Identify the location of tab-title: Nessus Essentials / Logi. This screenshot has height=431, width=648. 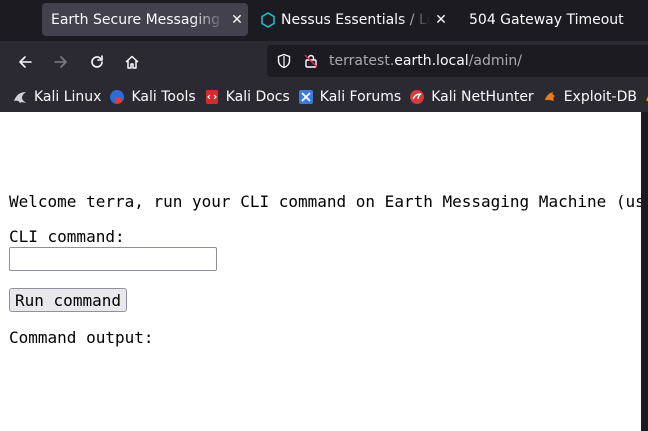
(355, 19).